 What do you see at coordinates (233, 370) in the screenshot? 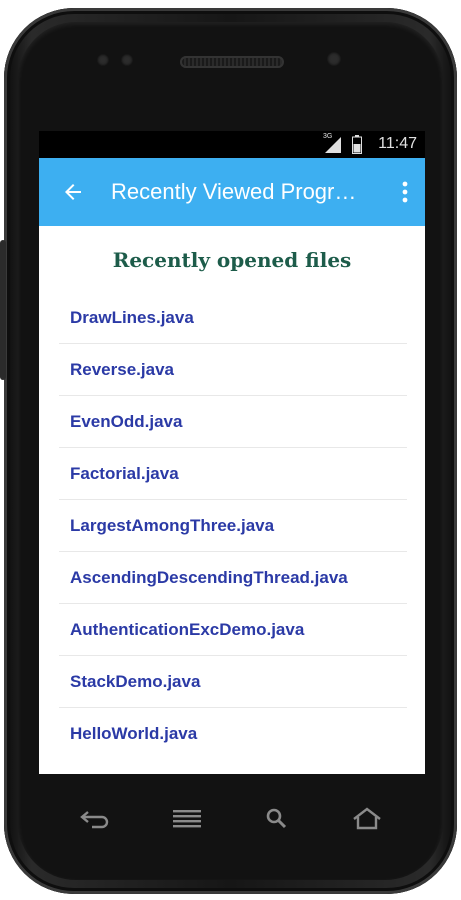
I see `file-item: Reverse.java` at bounding box center [233, 370].